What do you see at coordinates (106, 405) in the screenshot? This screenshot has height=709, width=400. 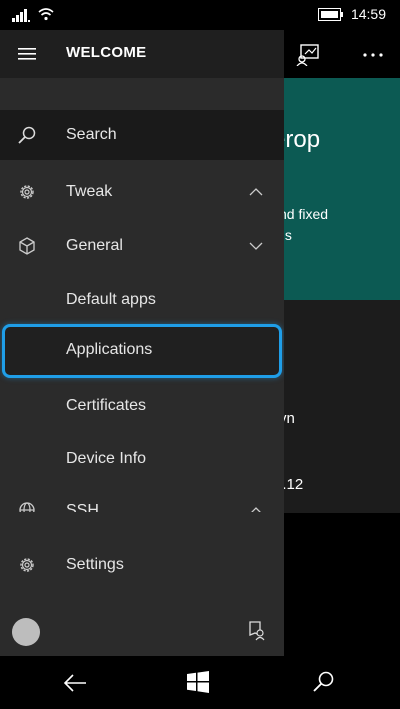 I see `nav-item-label: Certificates` at bounding box center [106, 405].